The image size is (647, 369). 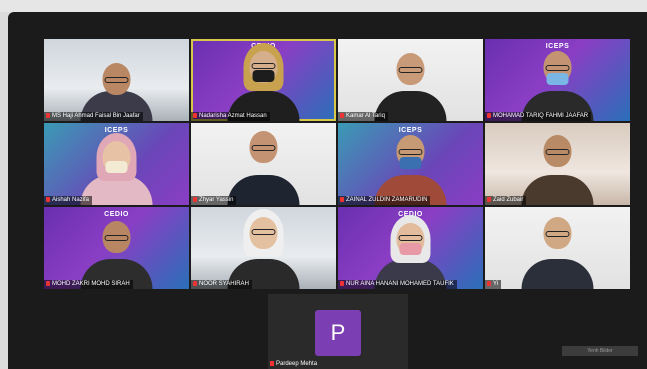 What do you see at coordinates (557, 164) in the screenshot?
I see `participant-tile: Zaid Zubair` at bounding box center [557, 164].